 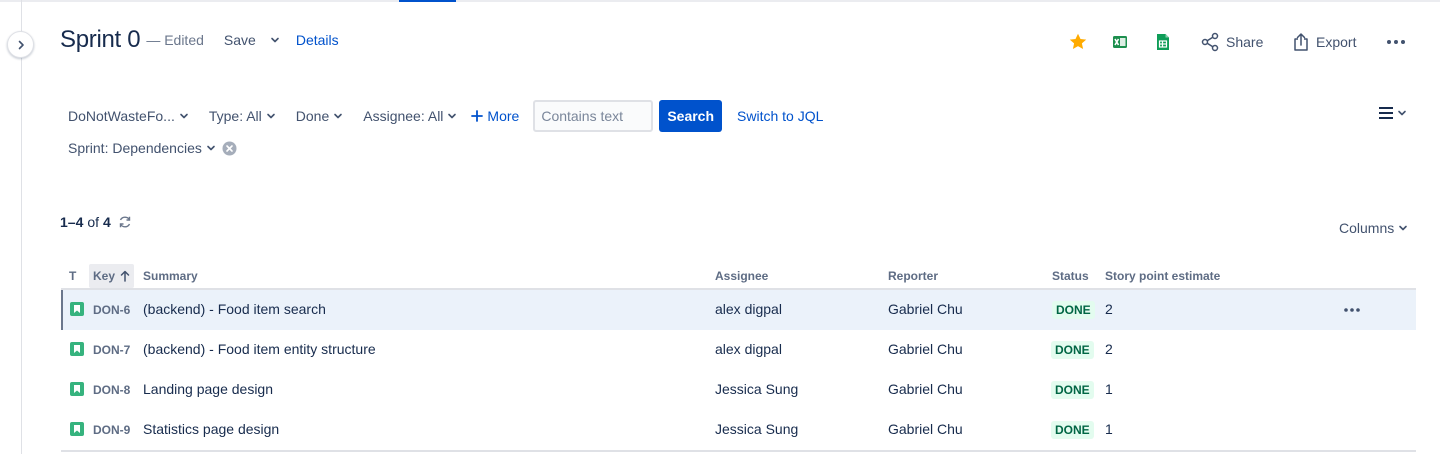 I want to click on save-options-button, so click(x=275, y=40).